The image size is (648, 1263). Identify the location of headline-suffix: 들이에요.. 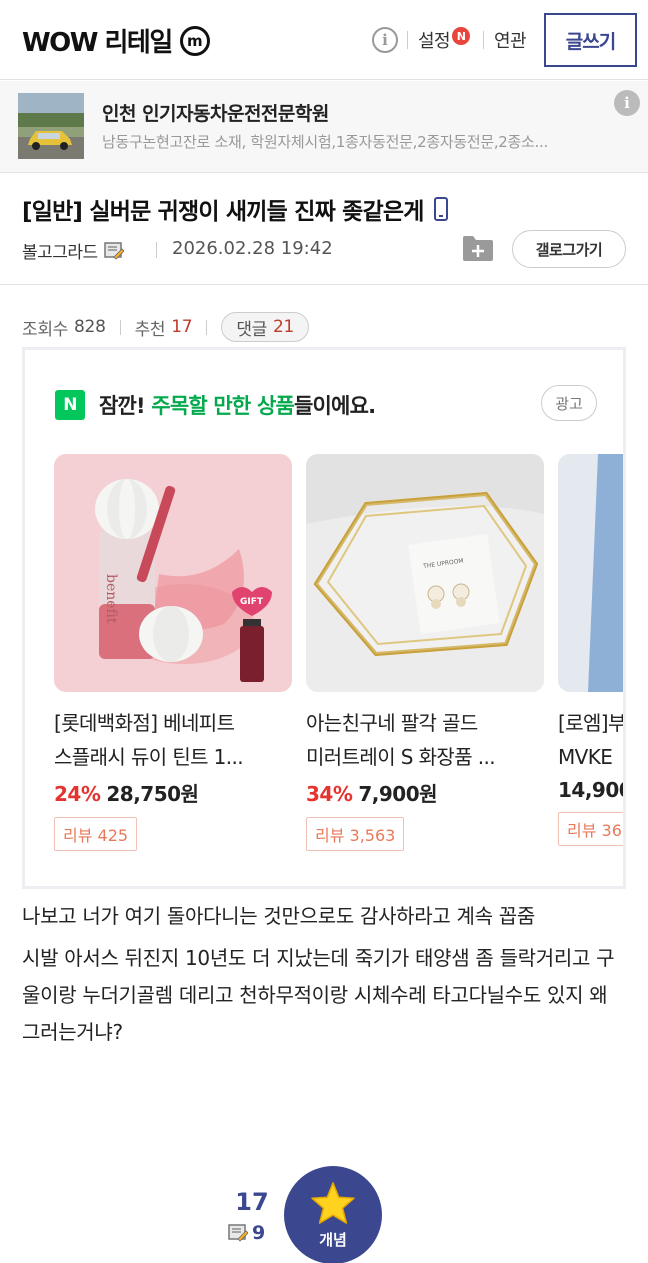
(335, 406).